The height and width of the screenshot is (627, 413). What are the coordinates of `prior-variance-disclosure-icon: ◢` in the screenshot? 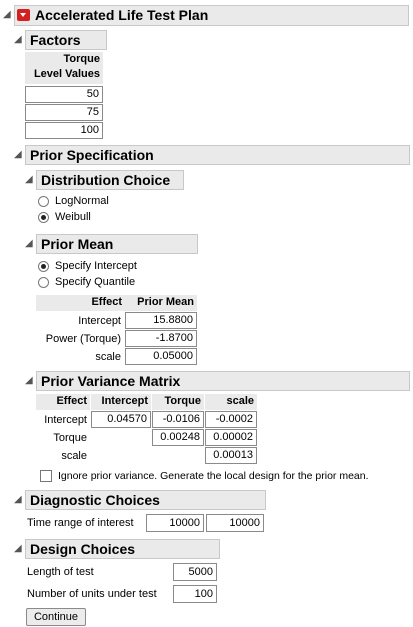 It's located at (29, 381).